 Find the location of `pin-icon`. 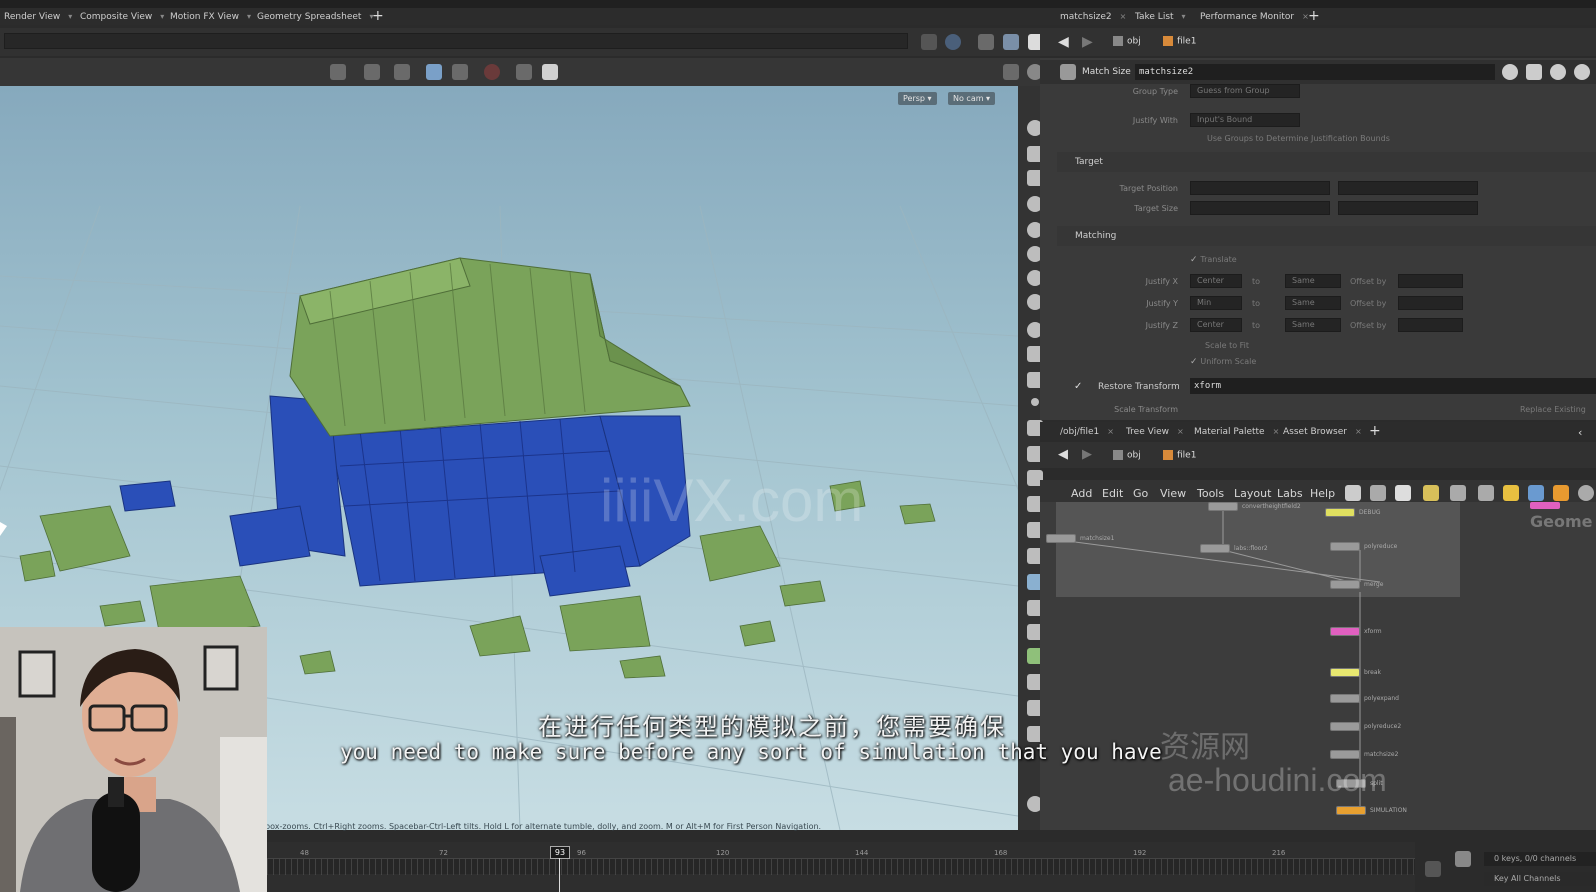

pin-icon is located at coordinates (929, 42).